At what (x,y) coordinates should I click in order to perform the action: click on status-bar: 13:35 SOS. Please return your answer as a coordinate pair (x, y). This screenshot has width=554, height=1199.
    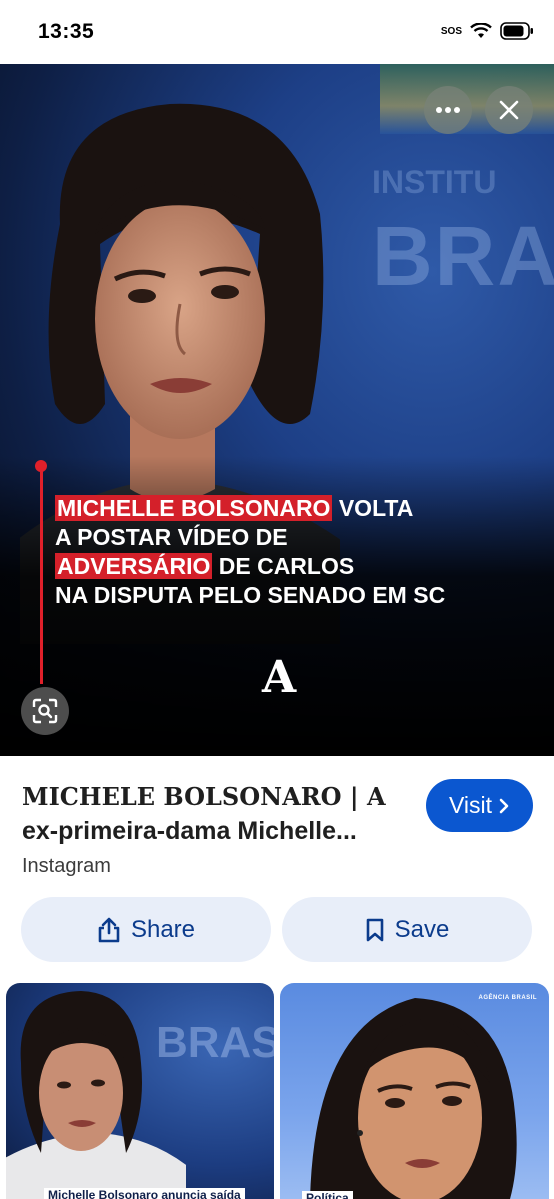
    Looking at the image, I should click on (277, 32).